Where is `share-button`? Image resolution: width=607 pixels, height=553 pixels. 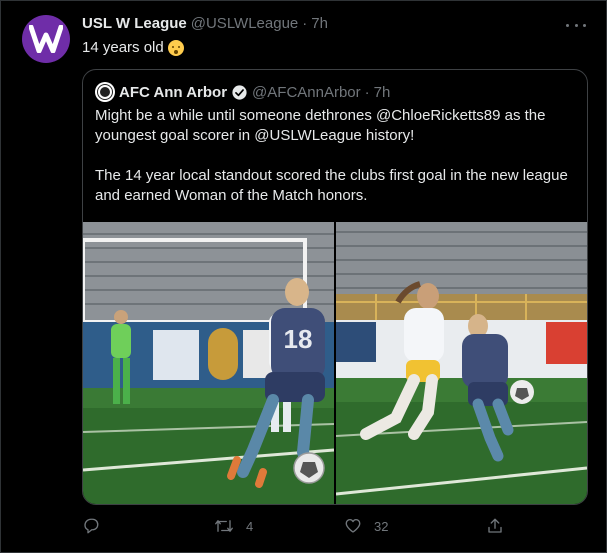 share-button is located at coordinates (501, 526).